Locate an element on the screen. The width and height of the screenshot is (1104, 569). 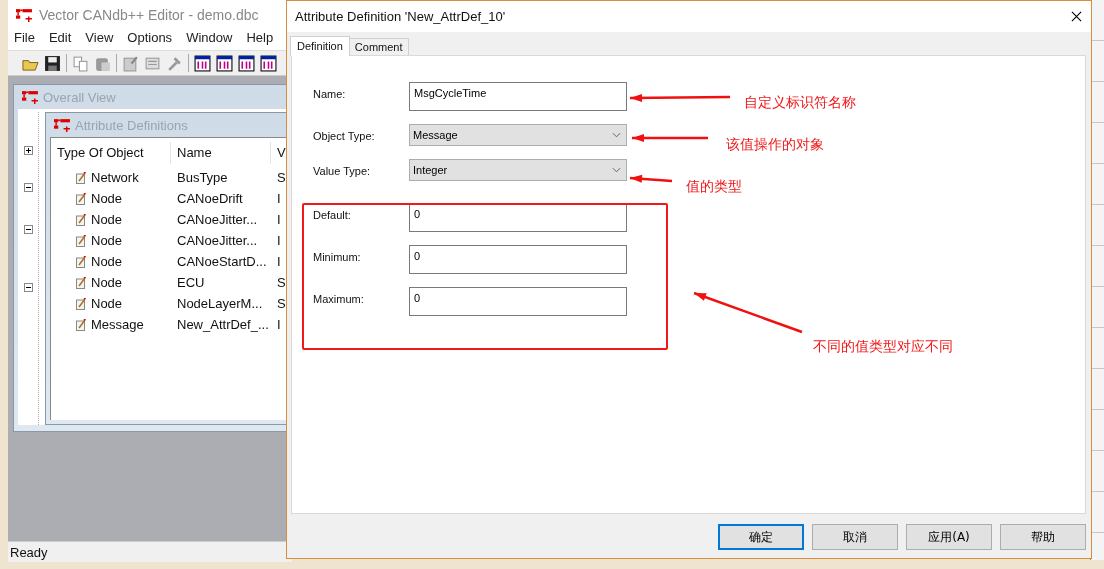
dialog-button: 应用(A) is located at coordinates (949, 537).